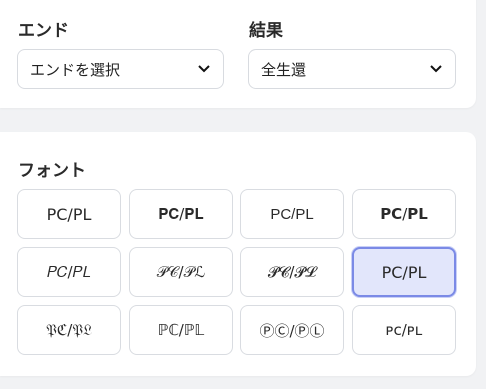  What do you see at coordinates (69, 330) in the screenshot?
I see `font-option-fraktur: 𝔓ℭ/𝔓𝔏` at bounding box center [69, 330].